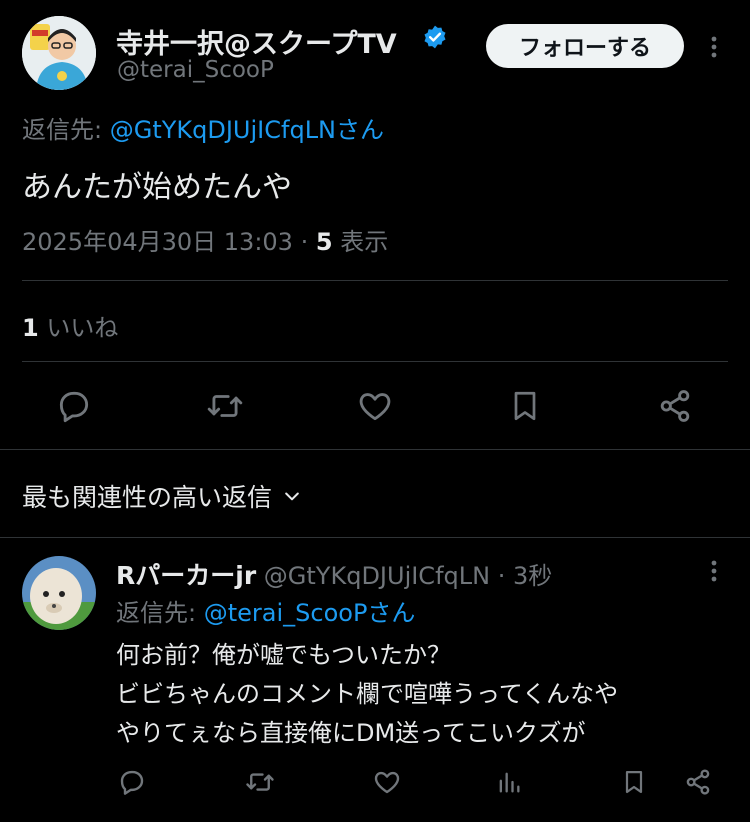  I want to click on reply-text-line: ビビちゃんのコメント欄で喧嘩うってくんなや, so click(367, 694).